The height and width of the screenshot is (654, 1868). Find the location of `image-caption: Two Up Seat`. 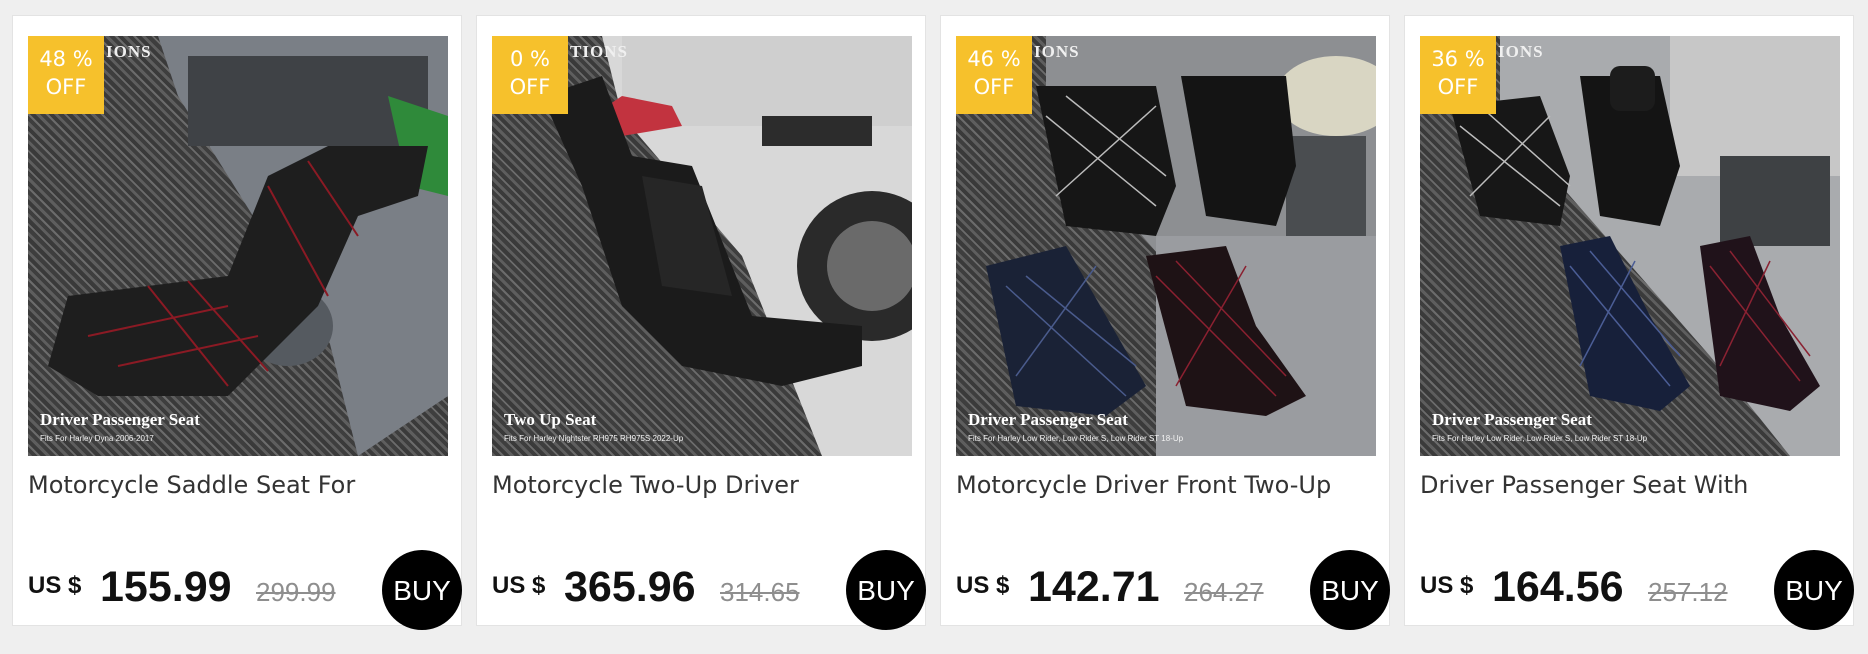

image-caption: Two Up Seat is located at coordinates (550, 419).